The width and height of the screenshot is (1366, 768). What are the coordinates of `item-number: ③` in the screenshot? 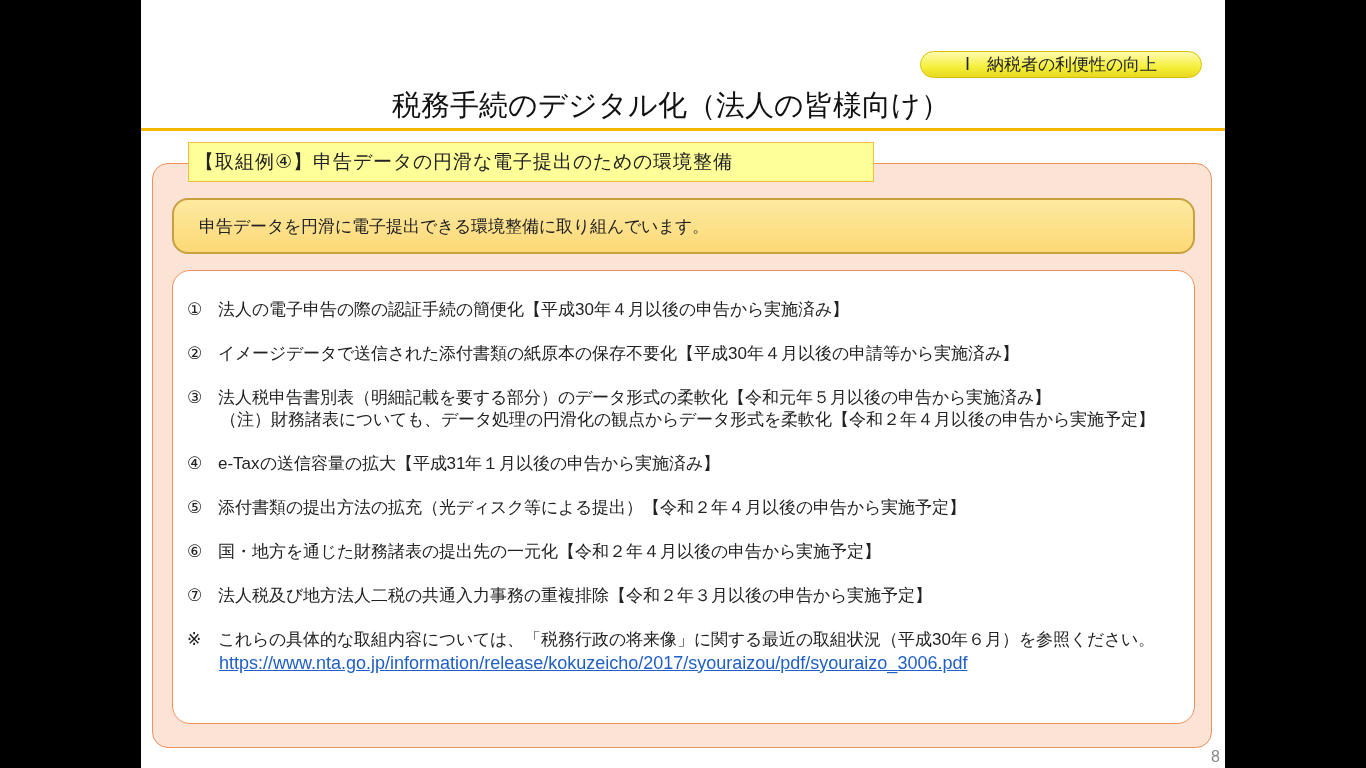 It's located at (195, 397).